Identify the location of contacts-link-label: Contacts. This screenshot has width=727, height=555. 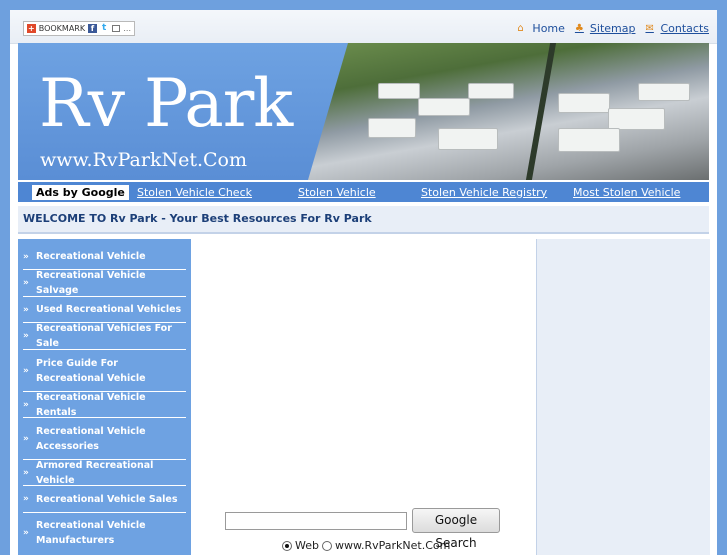
(684, 28).